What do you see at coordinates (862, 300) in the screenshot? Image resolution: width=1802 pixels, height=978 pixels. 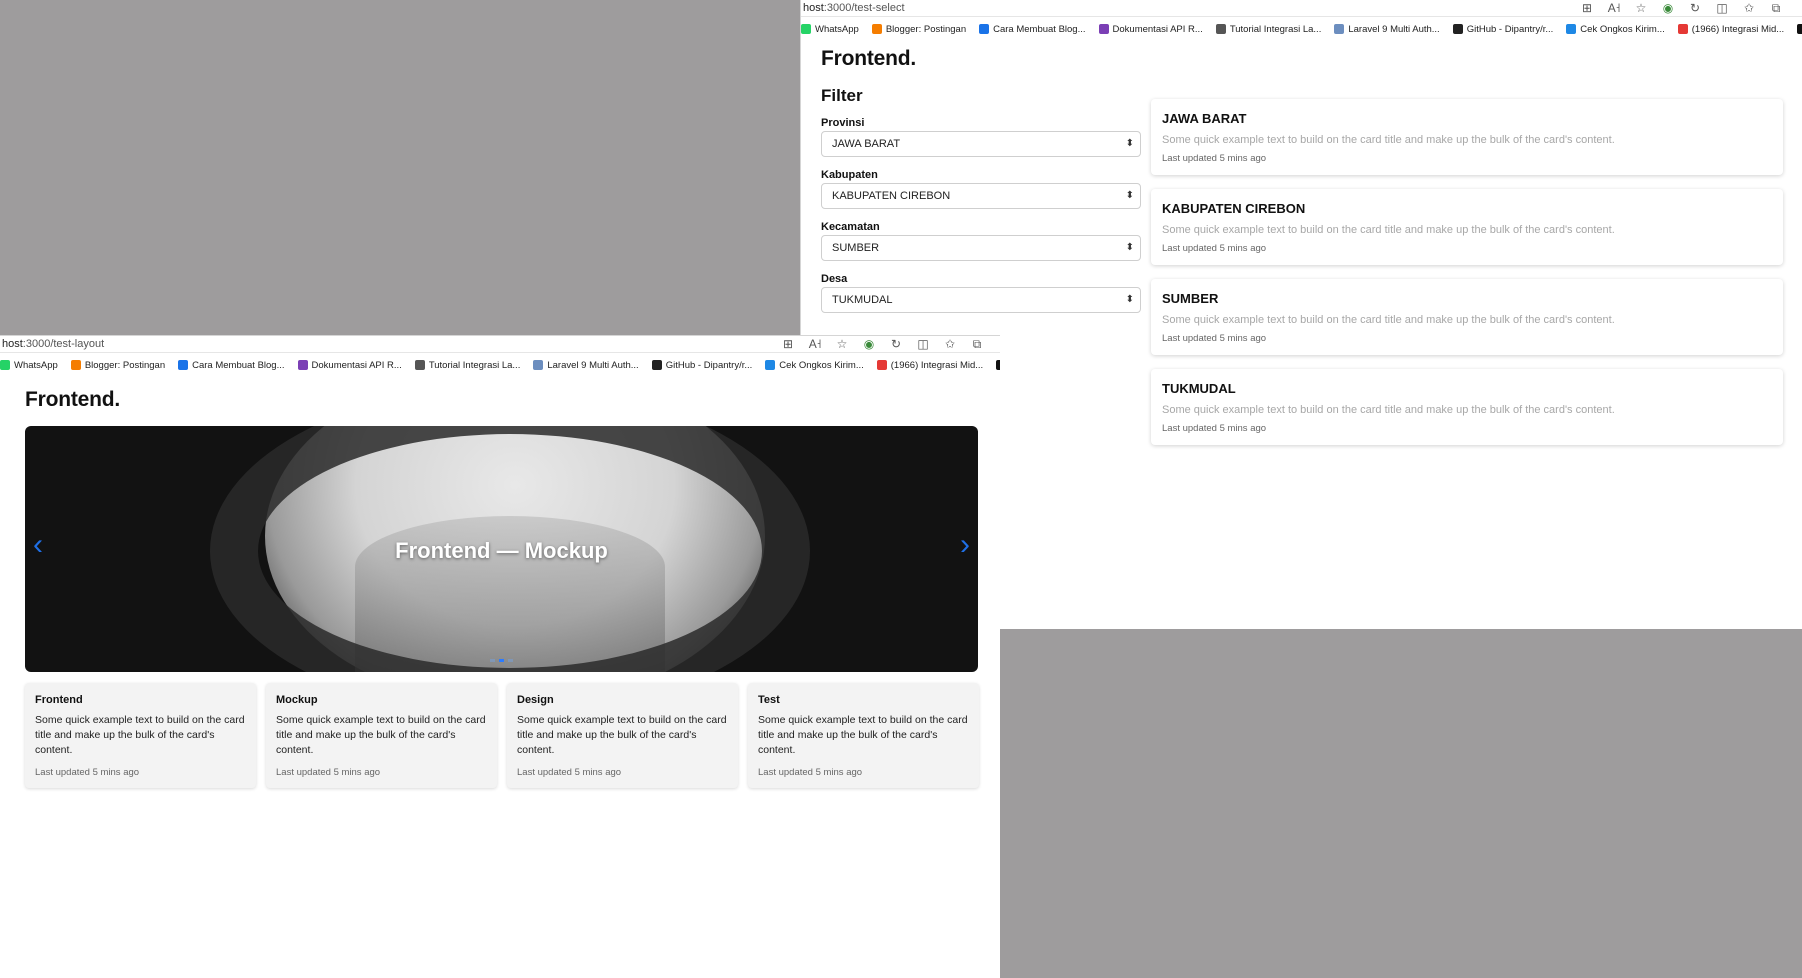 I see `select-value: TUKMUDAL` at bounding box center [862, 300].